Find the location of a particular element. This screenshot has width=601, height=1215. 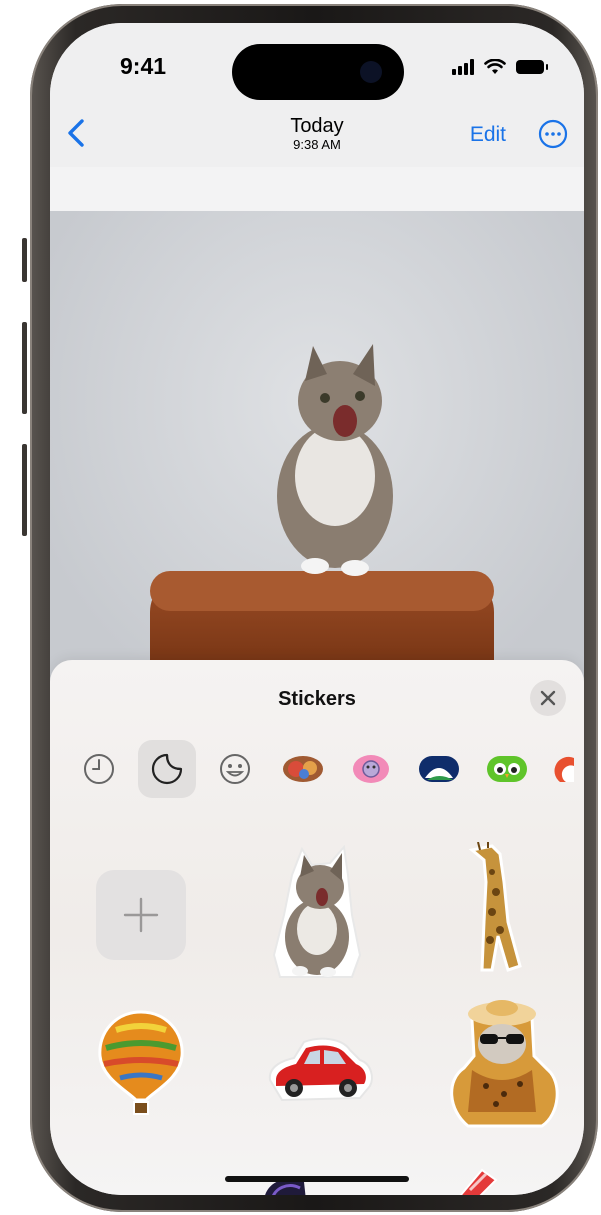

kitten-image is located at coordinates (335, 460).